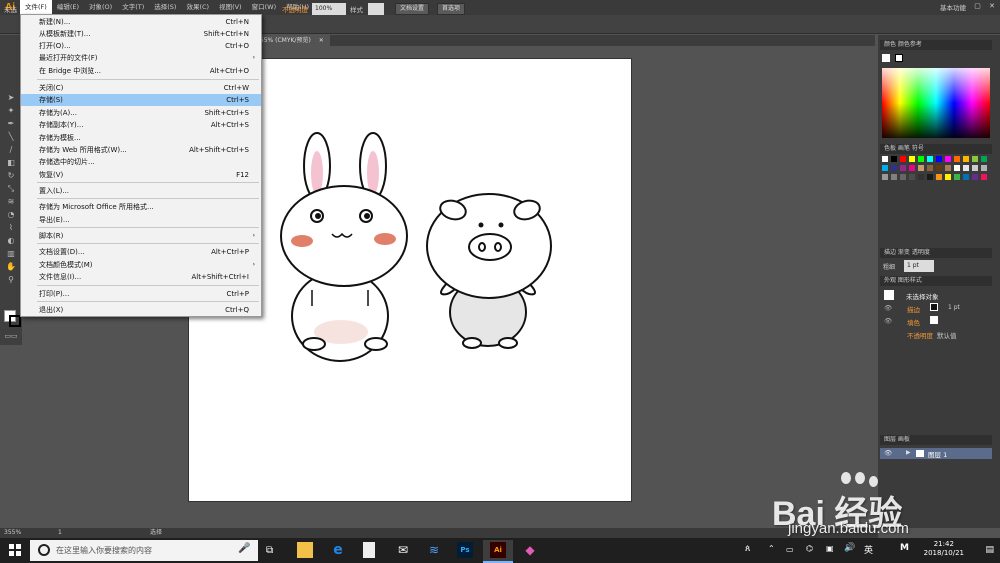 The width and height of the screenshot is (1000, 563). I want to click on expand-arrow-icon: ▶, so click(908, 452).